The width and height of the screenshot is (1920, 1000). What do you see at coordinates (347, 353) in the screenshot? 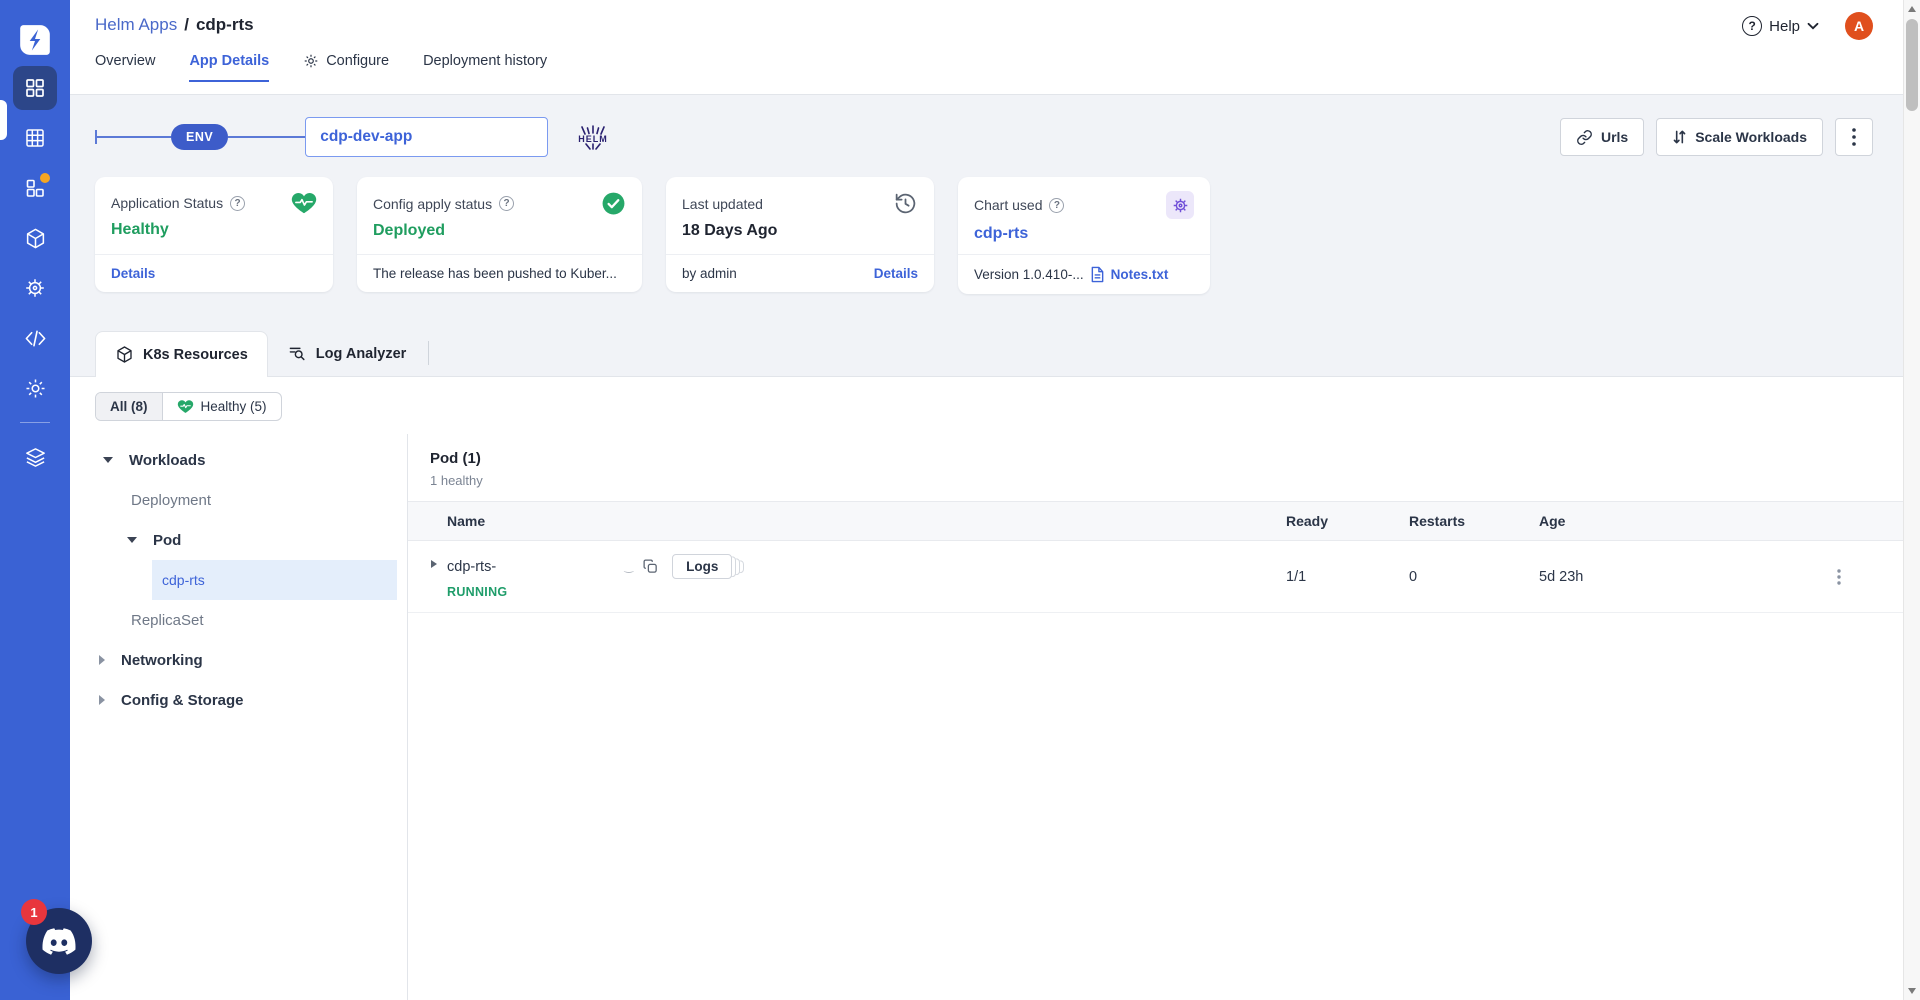
I see `tab-log-analyzer: Log Analyzer` at bounding box center [347, 353].